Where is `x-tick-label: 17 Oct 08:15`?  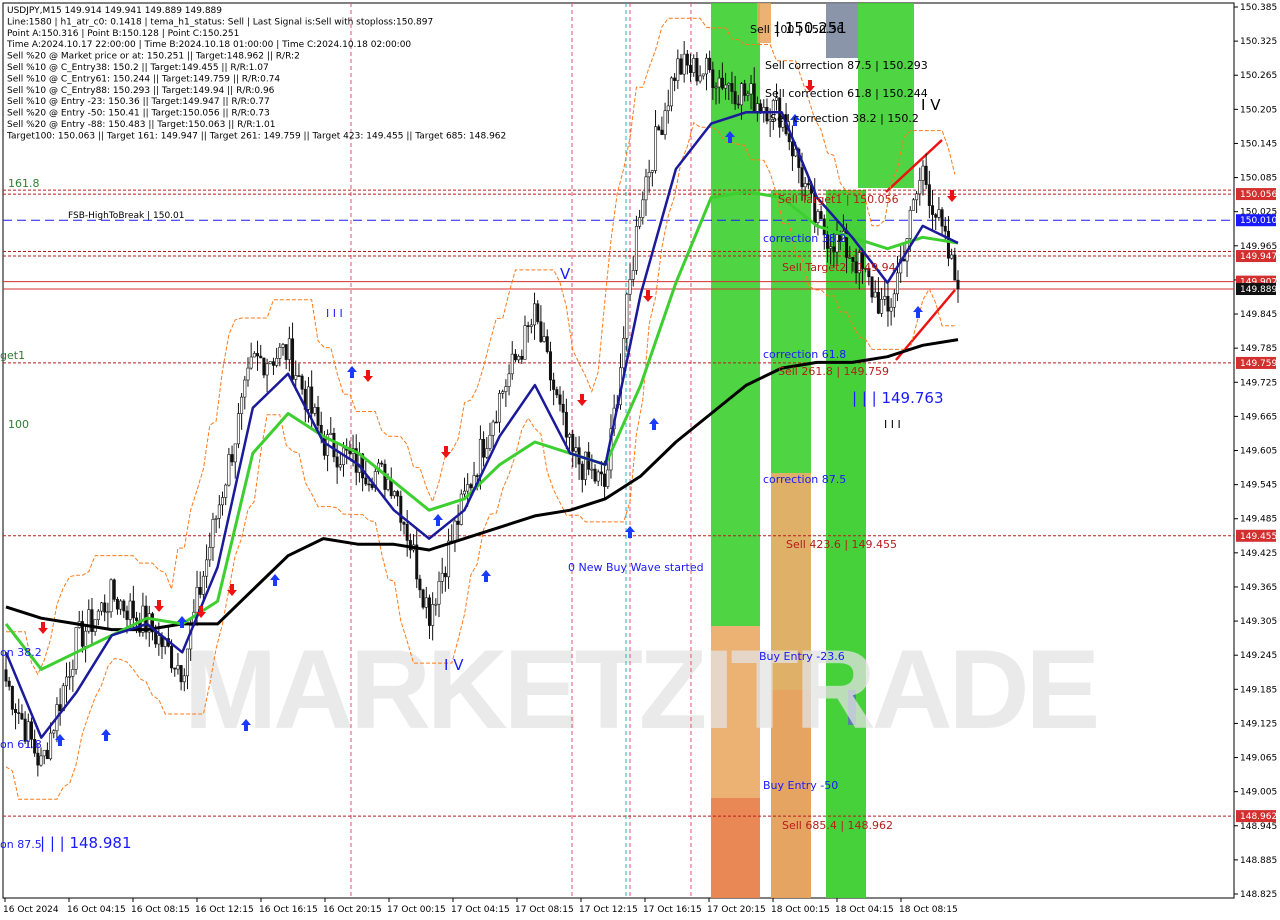 x-tick-label: 17 Oct 08:15 is located at coordinates (544, 910).